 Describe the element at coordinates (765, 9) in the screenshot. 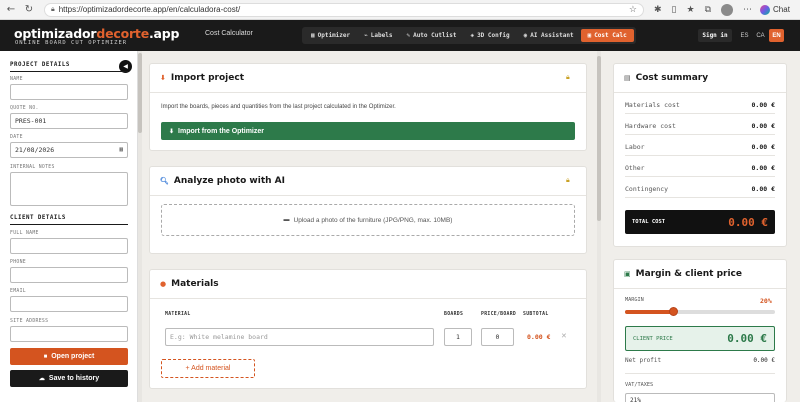

I see `copilot-icon` at that location.